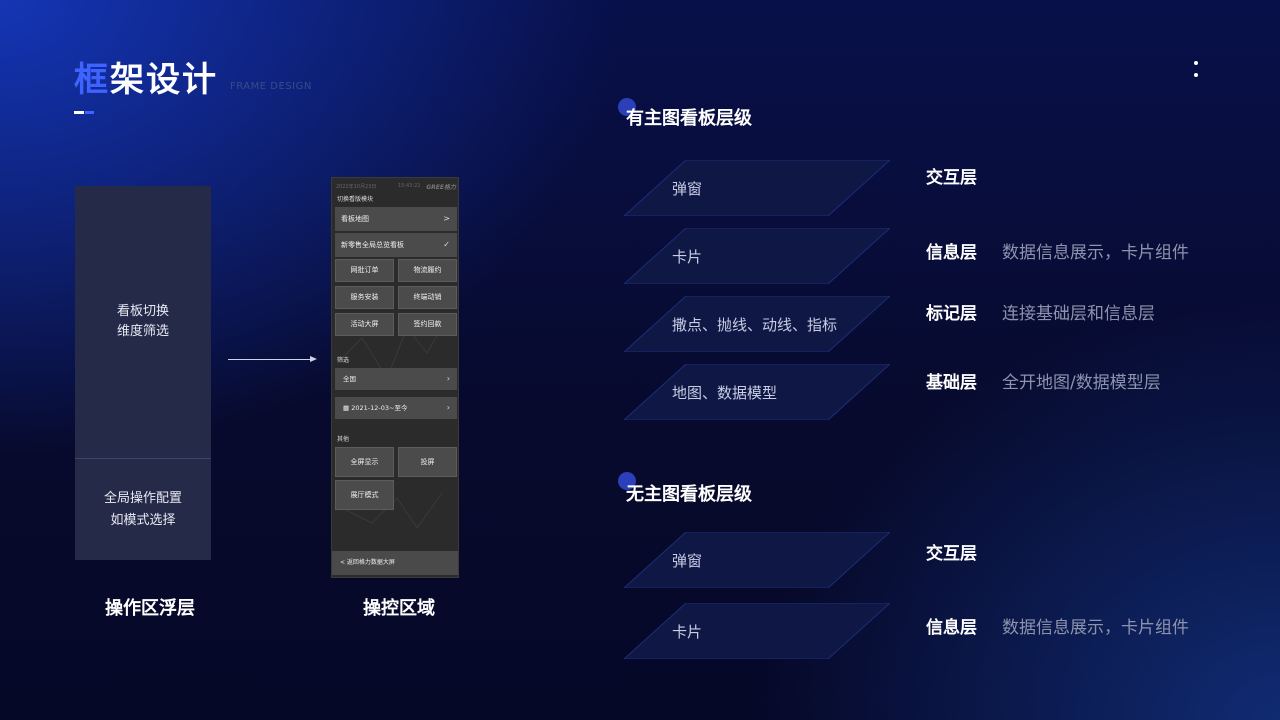 Image resolution: width=1280 pixels, height=720 pixels. Describe the element at coordinates (313, 359) in the screenshot. I see `arrow-right-icon` at that location.